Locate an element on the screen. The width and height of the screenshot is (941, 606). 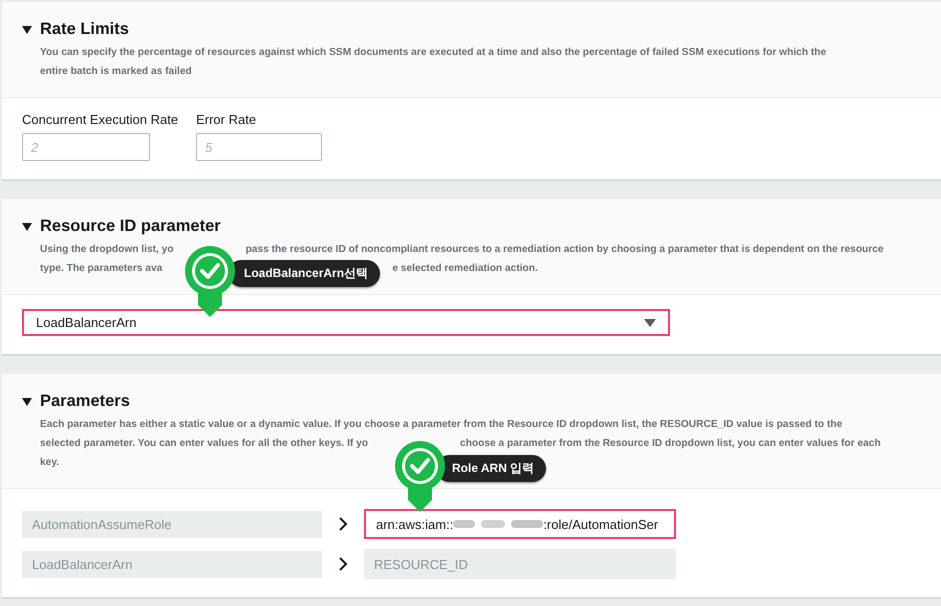
field-label: Concurrent Execution Rate is located at coordinates (100, 119).